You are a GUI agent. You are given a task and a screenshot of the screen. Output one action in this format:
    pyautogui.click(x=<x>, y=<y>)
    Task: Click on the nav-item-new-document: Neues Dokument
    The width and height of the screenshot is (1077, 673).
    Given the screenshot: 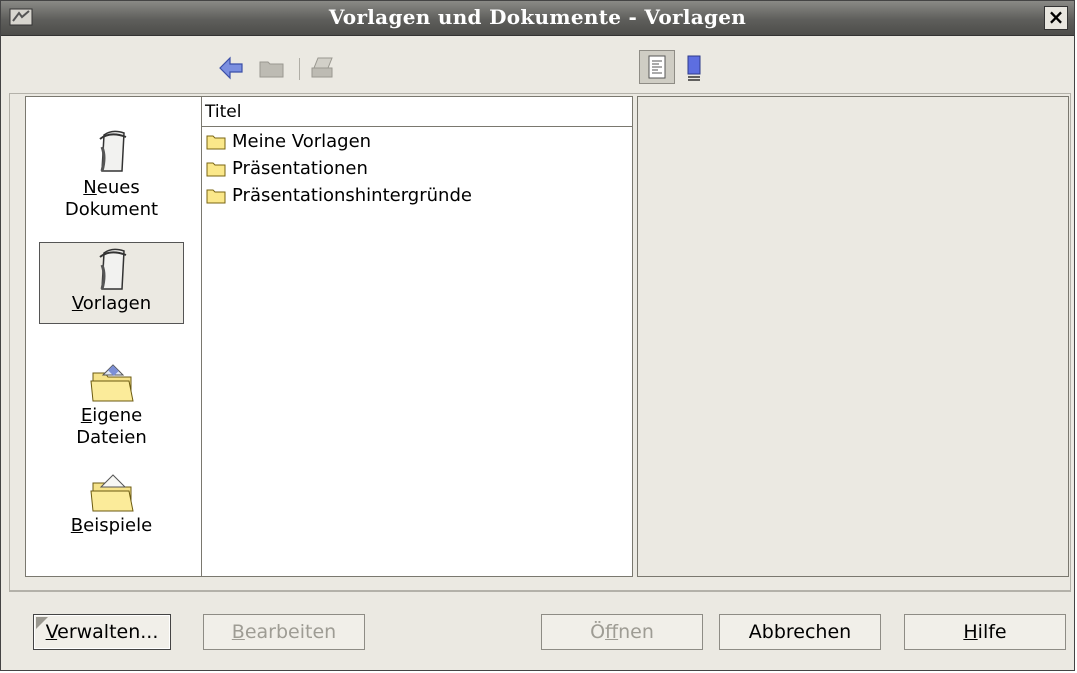 What is the action you would take?
    pyautogui.click(x=111, y=177)
    